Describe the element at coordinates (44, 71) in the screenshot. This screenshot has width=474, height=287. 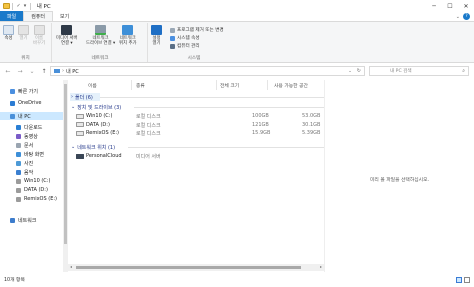
I see `up-button: ↑` at that location.